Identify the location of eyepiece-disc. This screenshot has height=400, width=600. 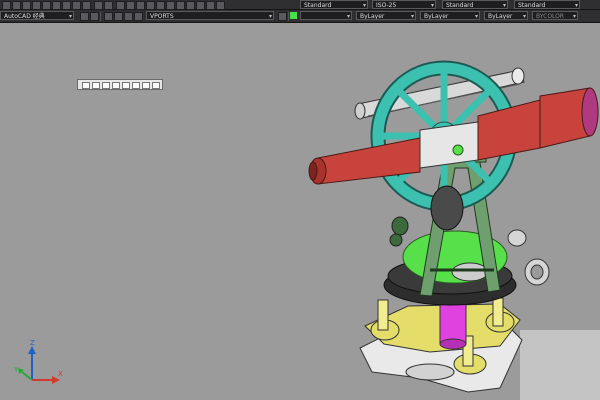
(447, 208).